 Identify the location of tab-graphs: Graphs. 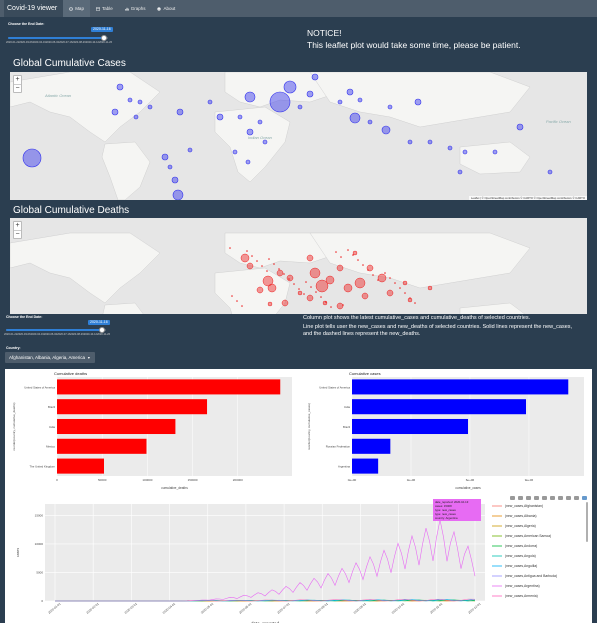
(135, 8).